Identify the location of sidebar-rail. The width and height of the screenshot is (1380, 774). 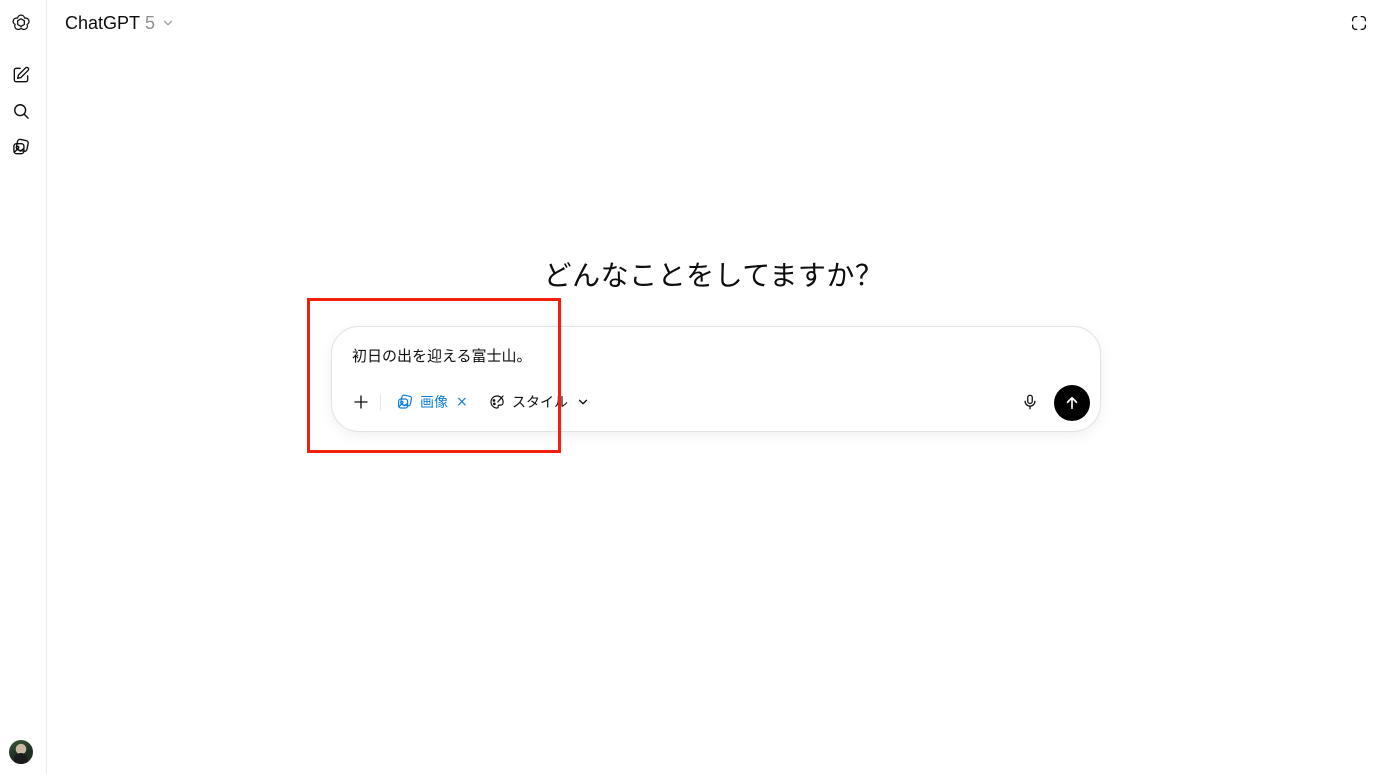
(23, 387).